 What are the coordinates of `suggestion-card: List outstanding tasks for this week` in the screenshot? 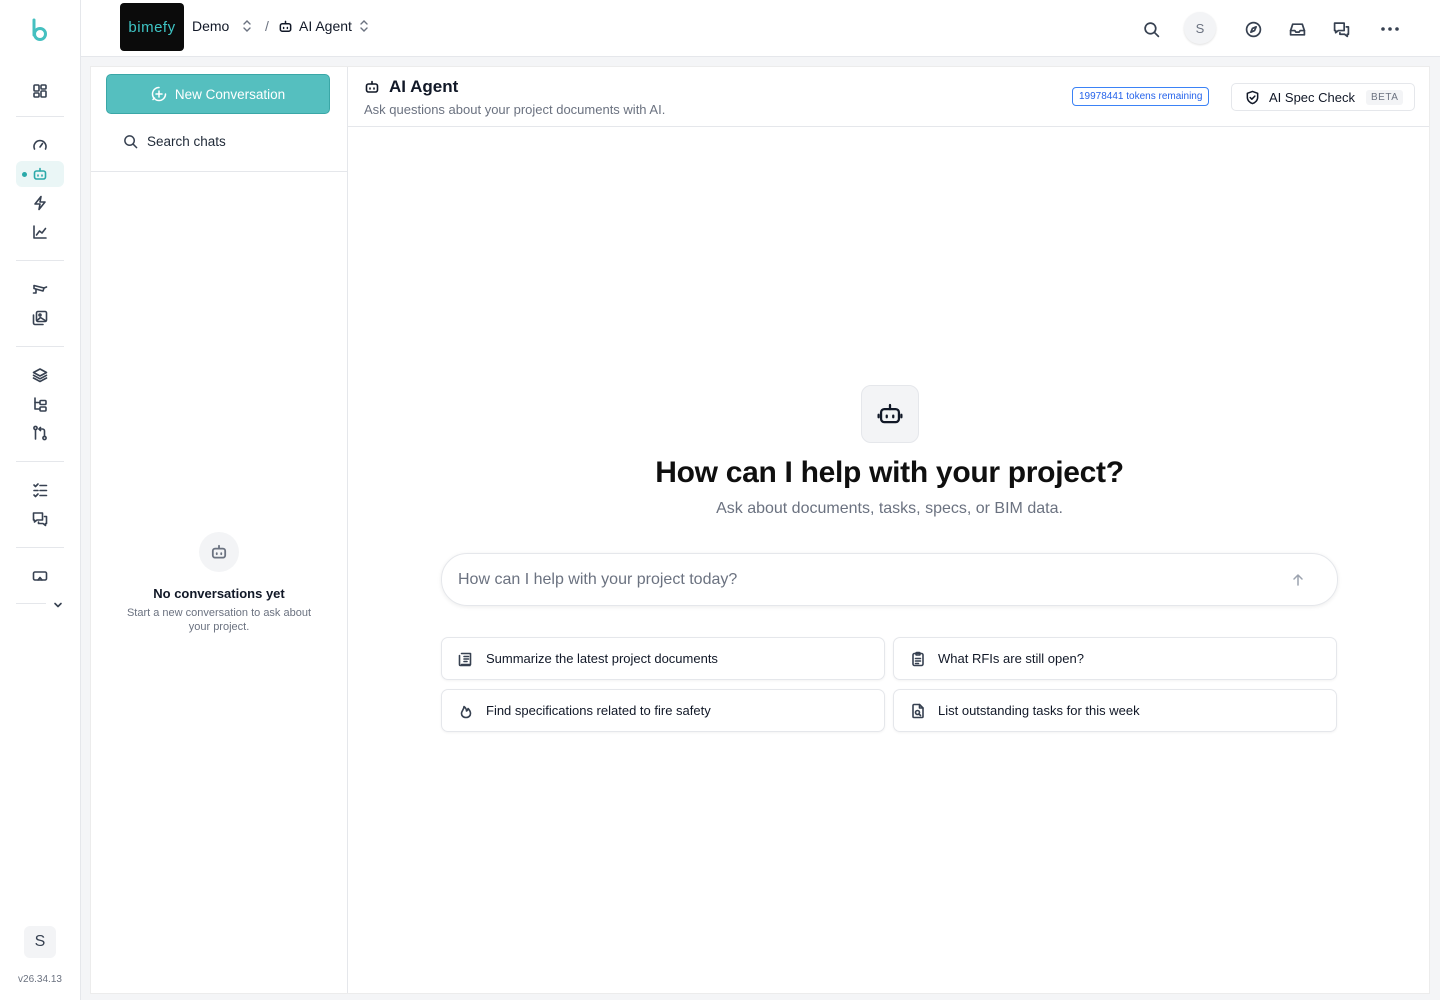 It's located at (1115, 710).